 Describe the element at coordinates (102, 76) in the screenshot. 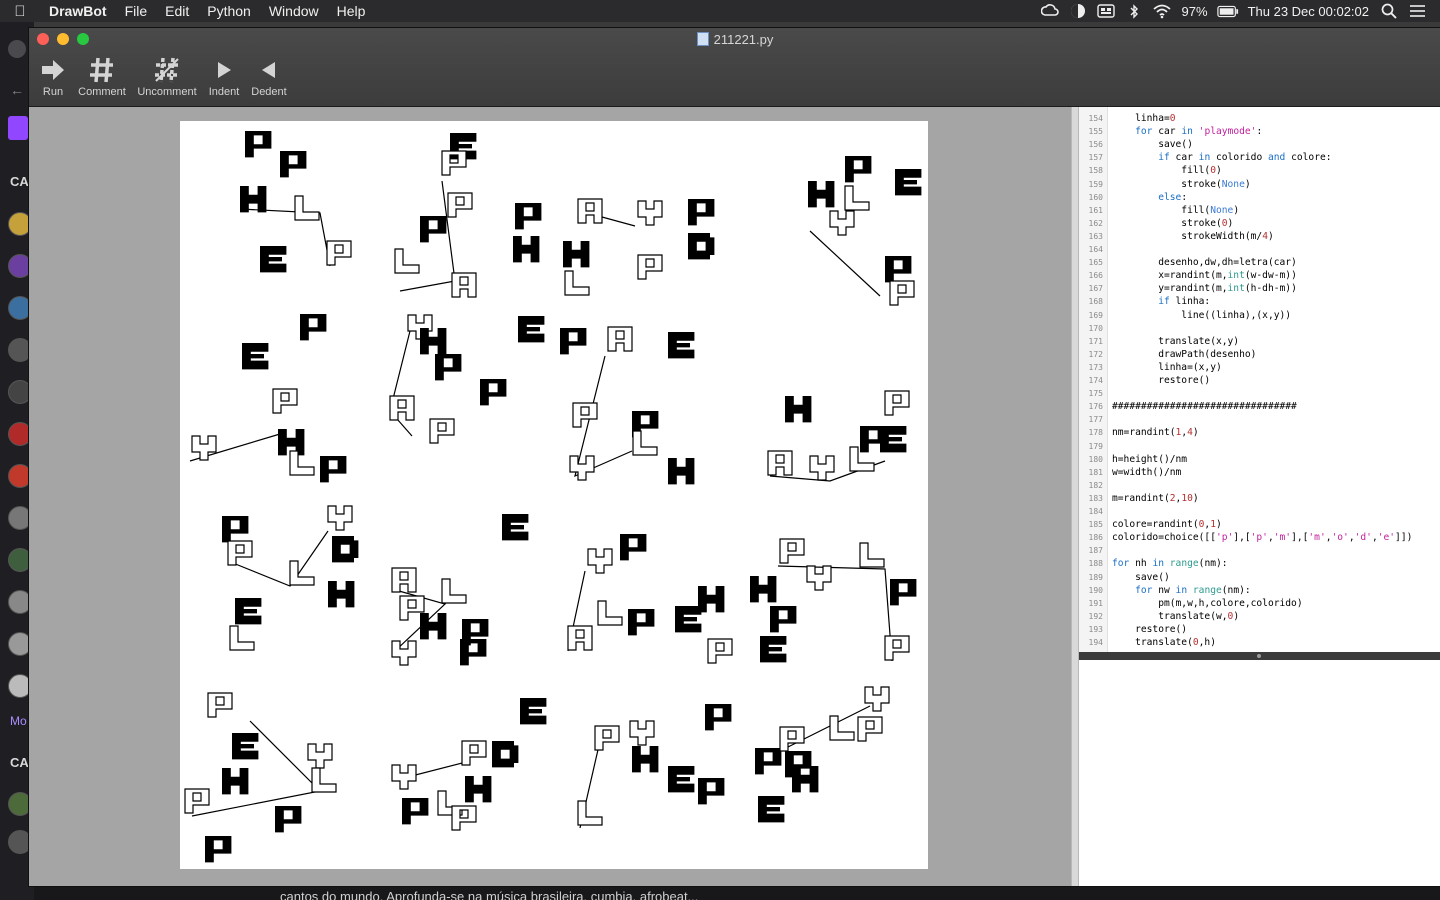

I see `comment-button: Comment` at that location.